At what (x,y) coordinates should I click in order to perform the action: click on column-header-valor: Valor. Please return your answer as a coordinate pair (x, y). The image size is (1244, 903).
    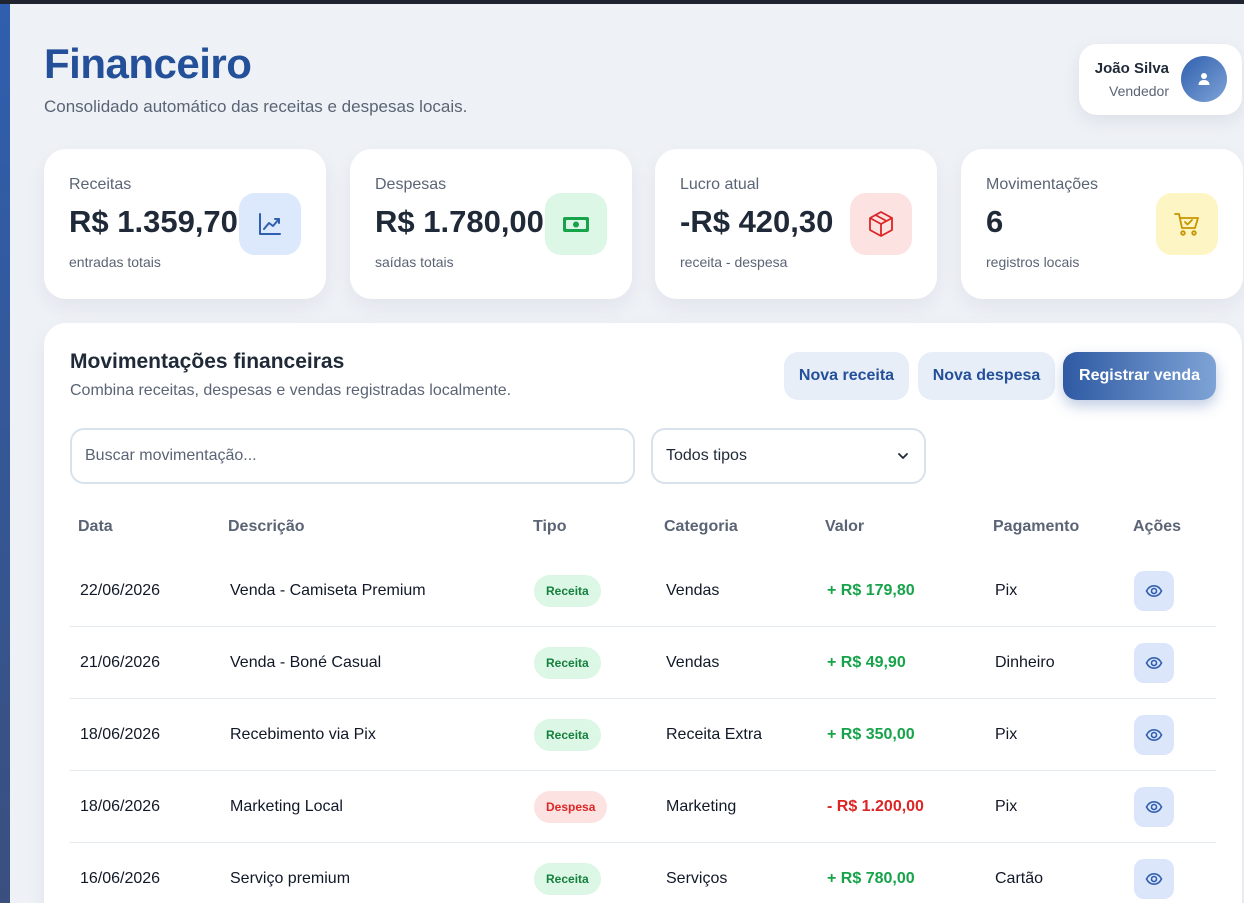
    Looking at the image, I should click on (844, 527).